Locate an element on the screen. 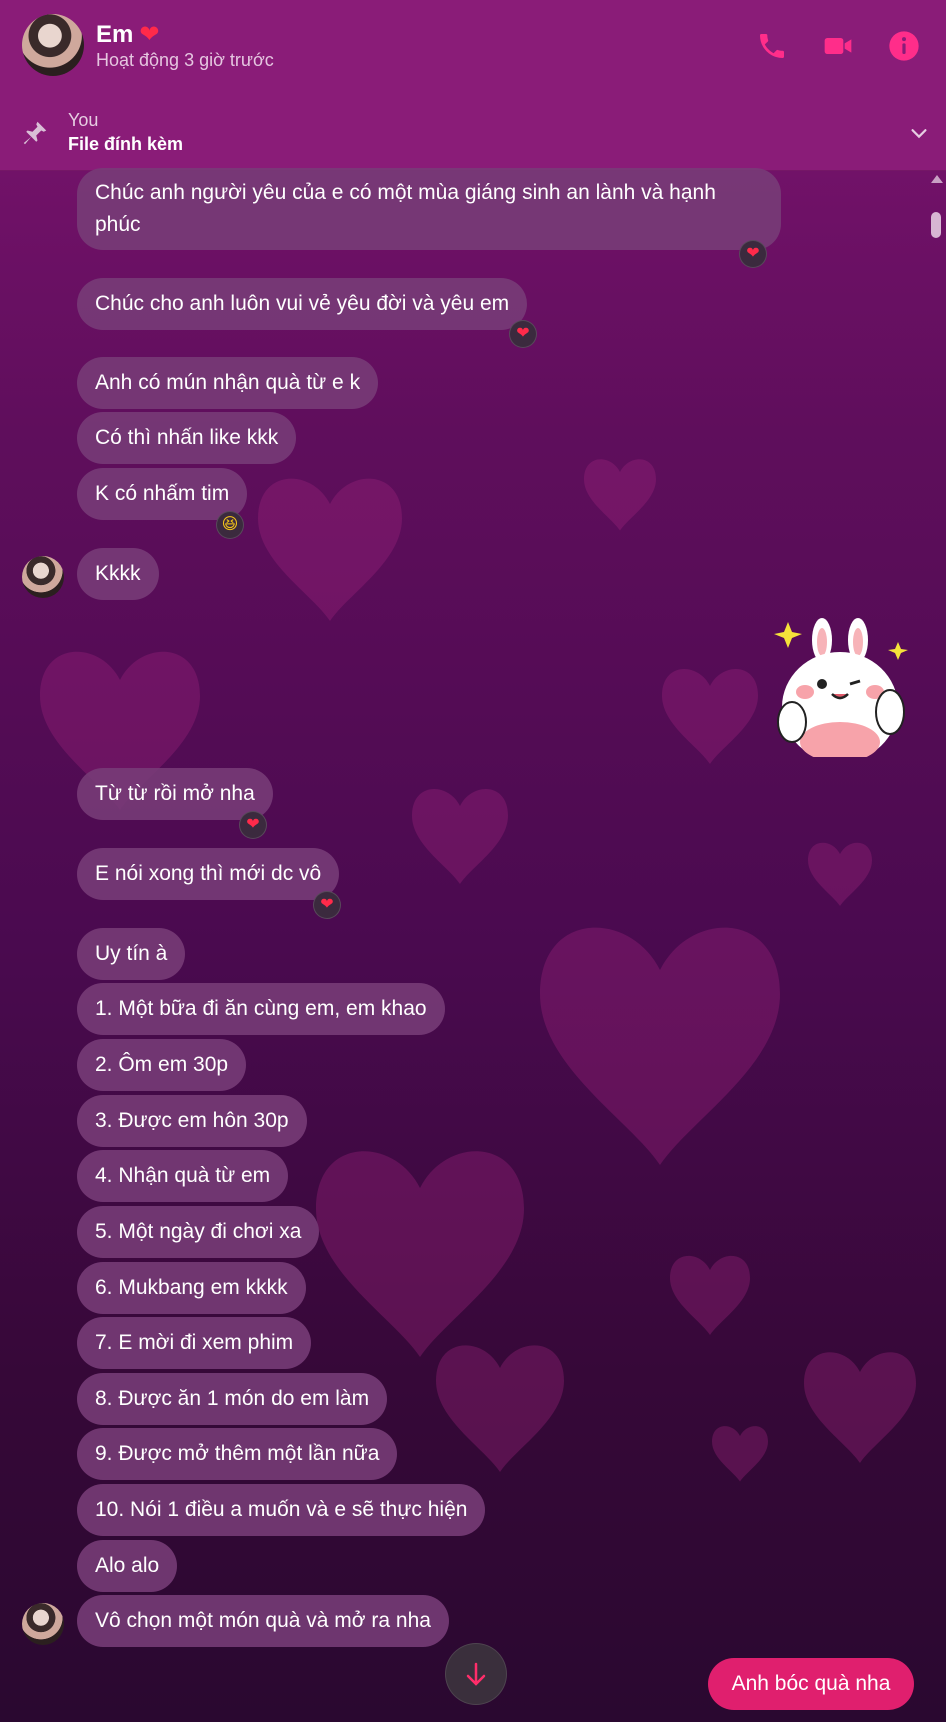 The height and width of the screenshot is (1722, 946). contact-avatar is located at coordinates (53, 45).